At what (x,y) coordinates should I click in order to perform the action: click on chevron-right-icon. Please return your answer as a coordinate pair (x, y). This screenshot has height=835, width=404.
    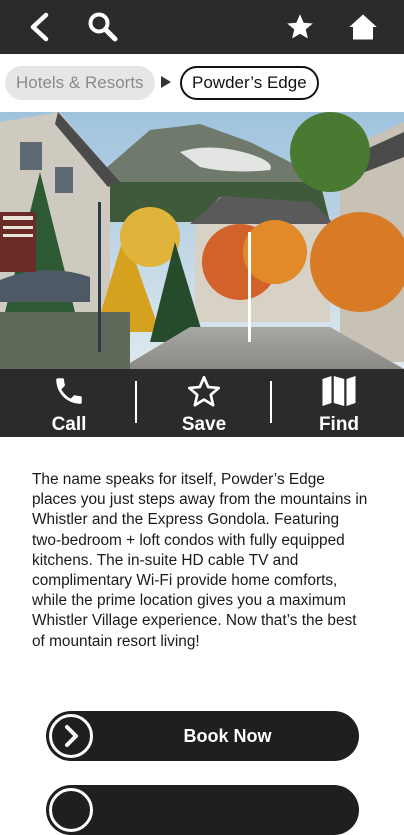
    Looking at the image, I should click on (71, 736).